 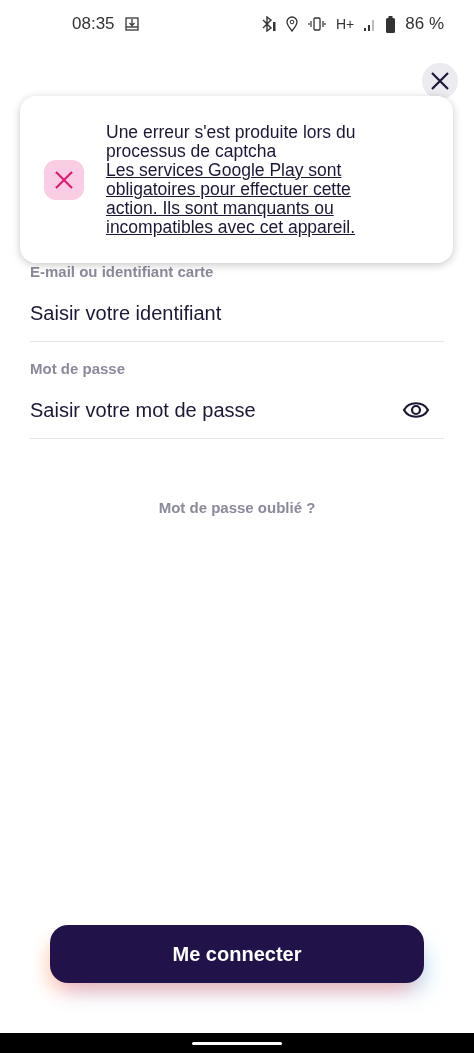 I want to click on input-field: Saisir votre mot de passe, so click(x=216, y=410).